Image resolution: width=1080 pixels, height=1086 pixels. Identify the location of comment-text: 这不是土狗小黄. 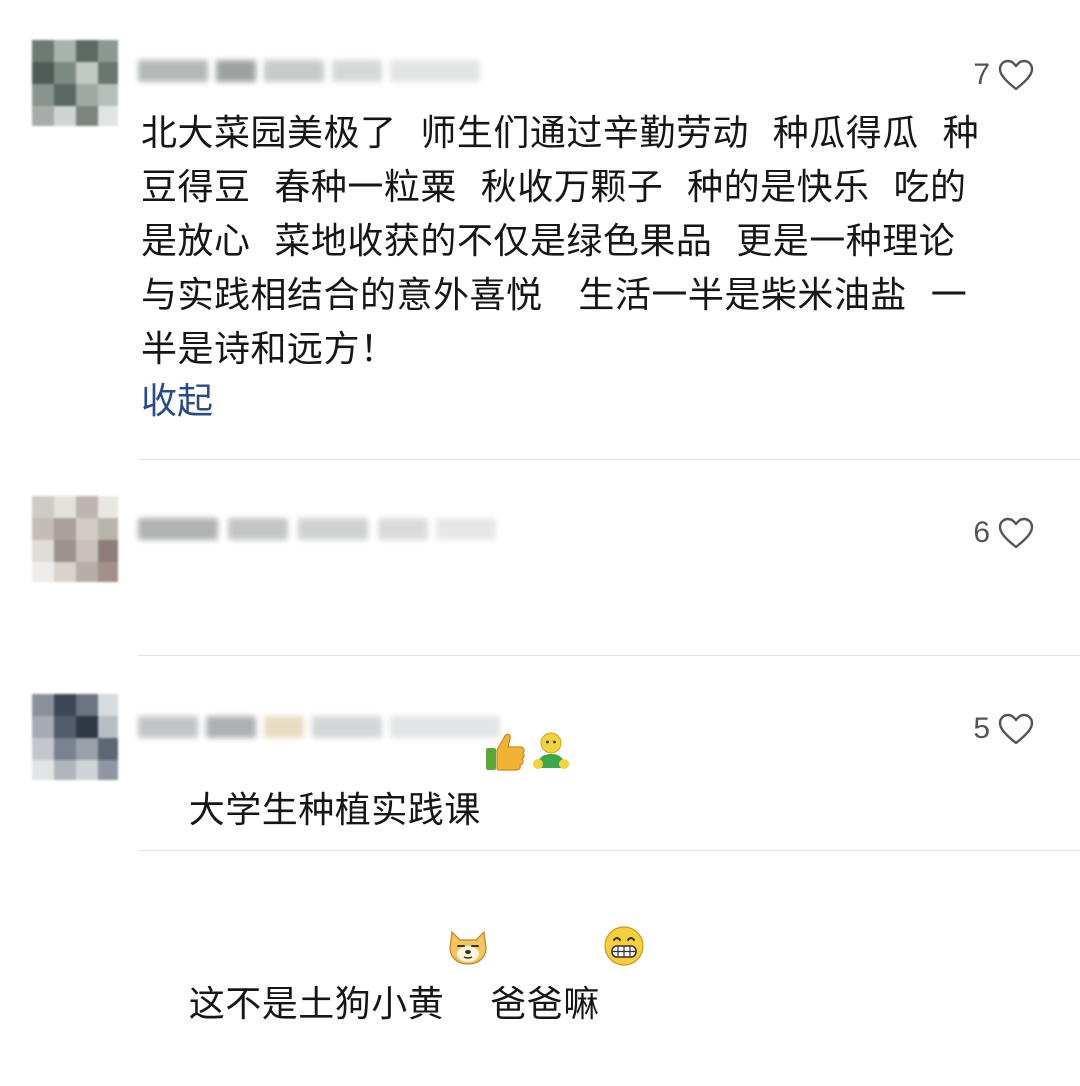
(316, 1004).